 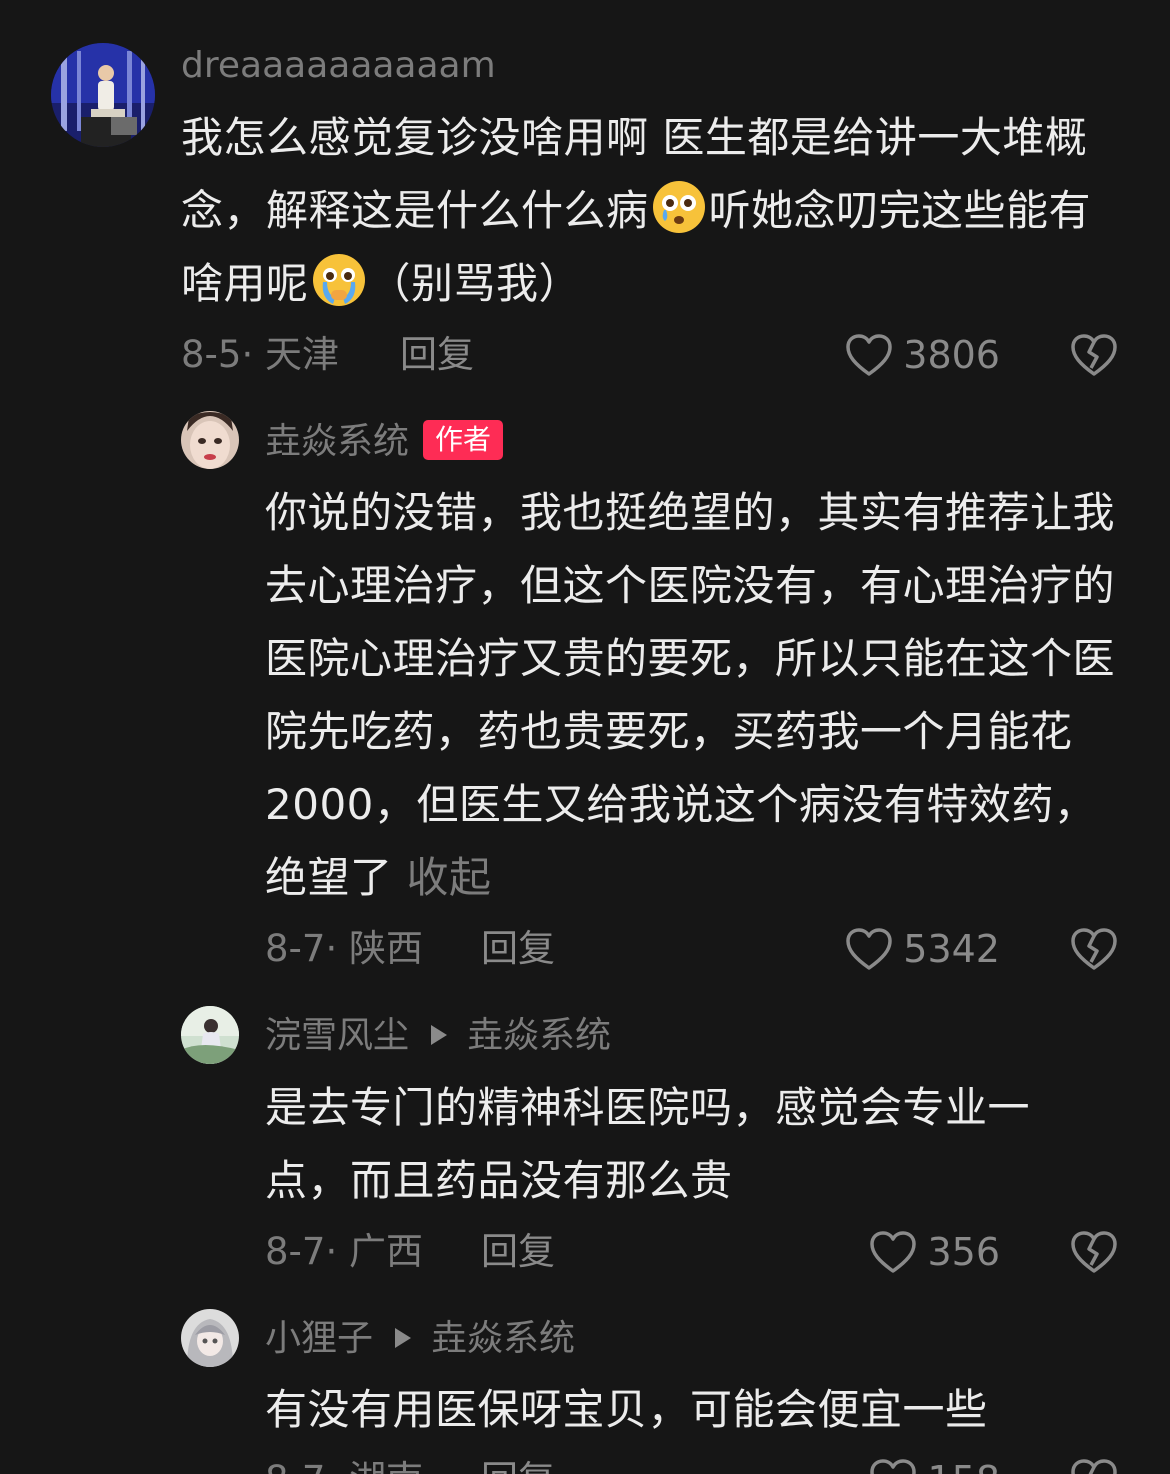 I want to click on username: dreaaaaaaaaaam, so click(x=338, y=66).